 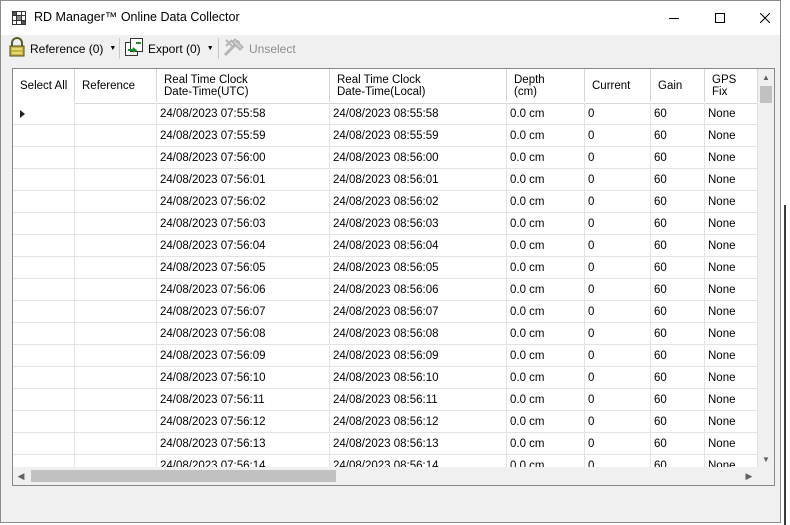 What do you see at coordinates (546, 85) in the screenshot?
I see `column-header: Depth (cm)` at bounding box center [546, 85].